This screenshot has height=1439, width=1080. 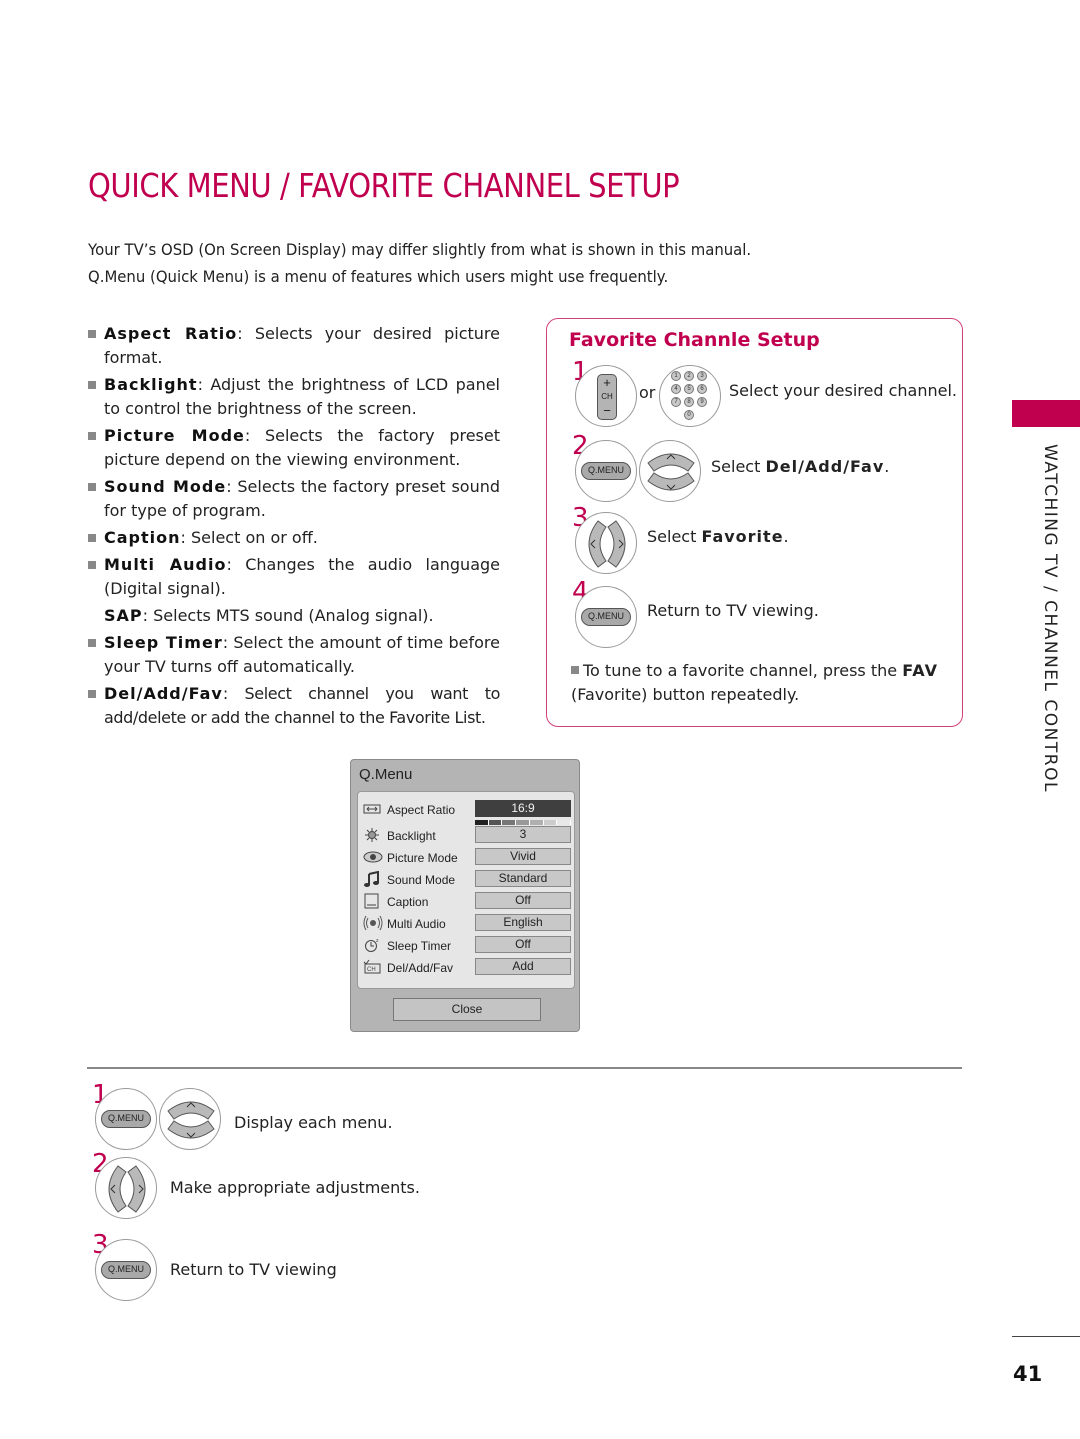 What do you see at coordinates (676, 376) in the screenshot?
I see `numpad-key-1: 1` at bounding box center [676, 376].